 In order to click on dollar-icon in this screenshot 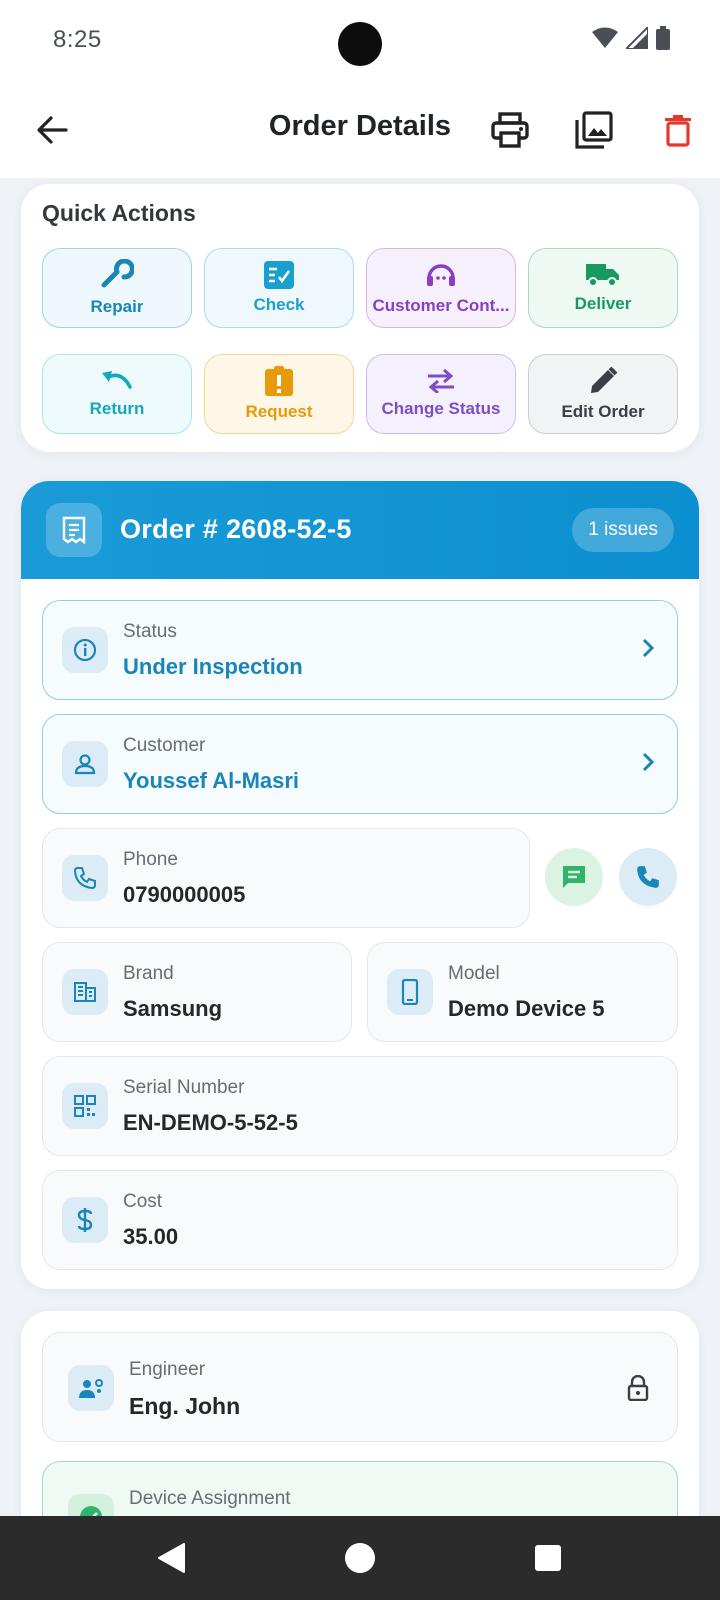, I will do `click(85, 1220)`.